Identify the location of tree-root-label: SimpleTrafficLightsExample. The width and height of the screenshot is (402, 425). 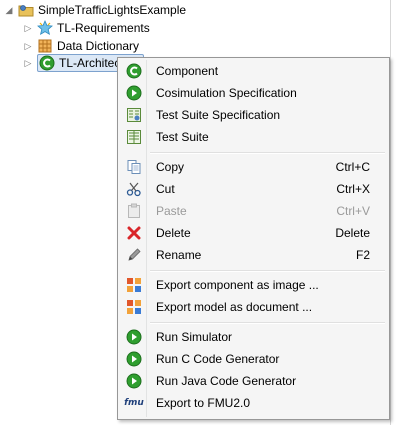
(112, 10).